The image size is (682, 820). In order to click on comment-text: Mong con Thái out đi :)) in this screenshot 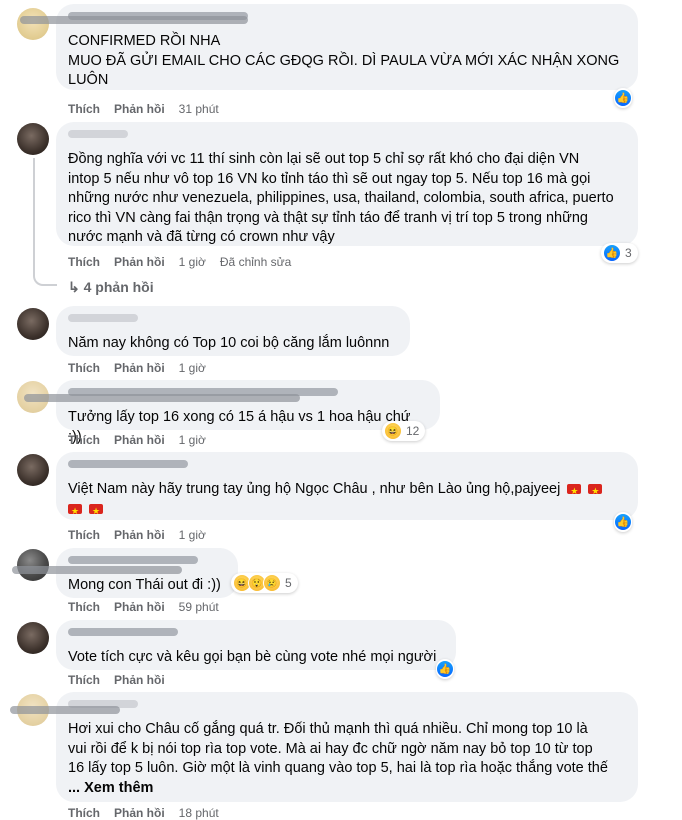, I will do `click(147, 586)`.